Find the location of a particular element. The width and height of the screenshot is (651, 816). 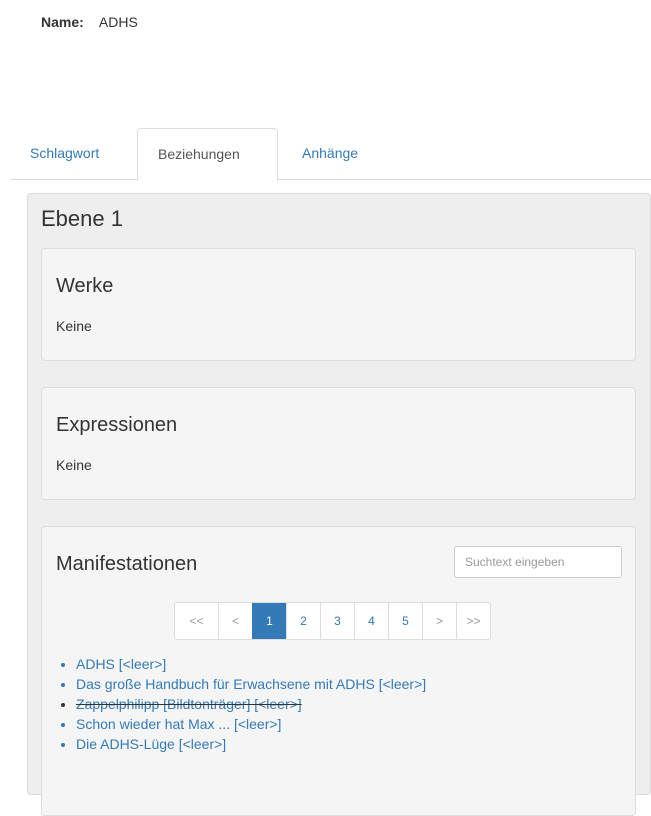

expressionen-empty-text: Keine is located at coordinates (74, 465).